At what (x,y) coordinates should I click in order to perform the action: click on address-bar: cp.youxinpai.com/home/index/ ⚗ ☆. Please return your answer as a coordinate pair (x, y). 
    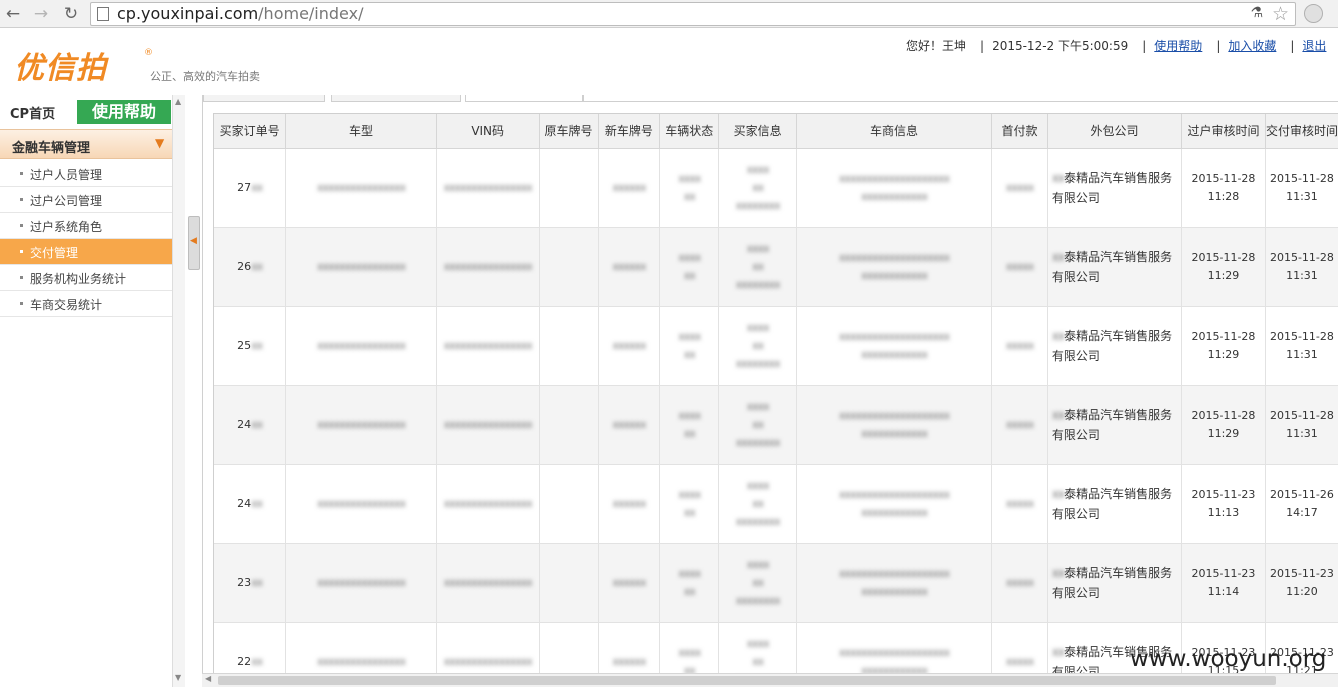
    Looking at the image, I should click on (693, 14).